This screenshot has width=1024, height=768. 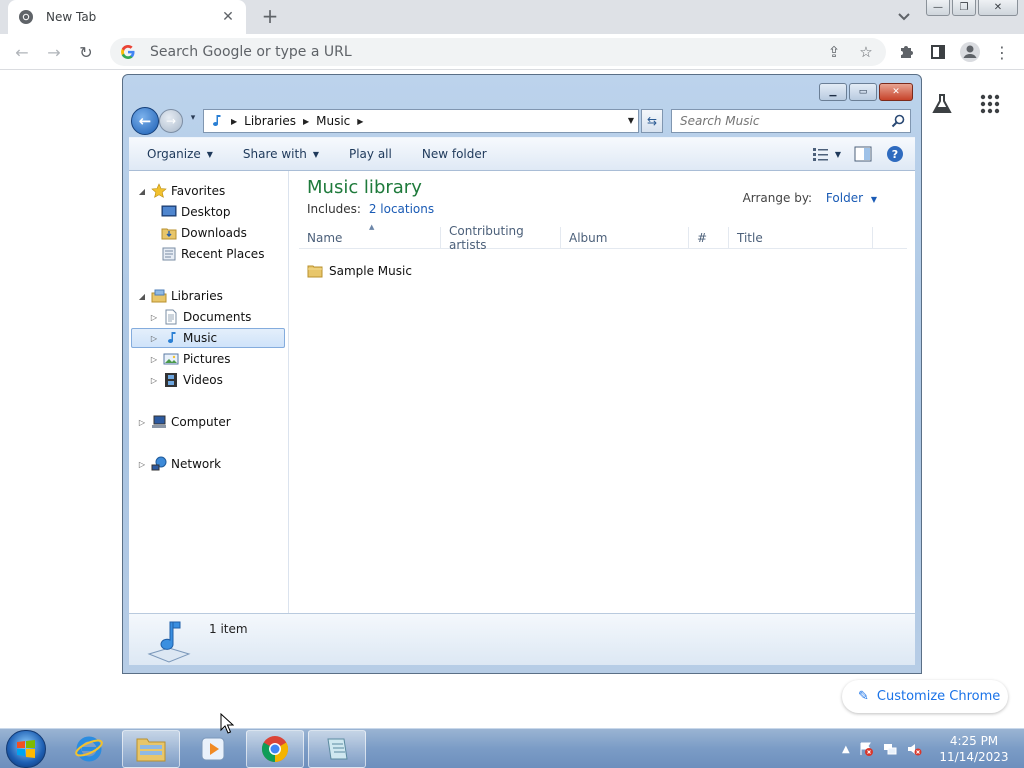 I want to click on tree-label: Computer, so click(x=201, y=422).